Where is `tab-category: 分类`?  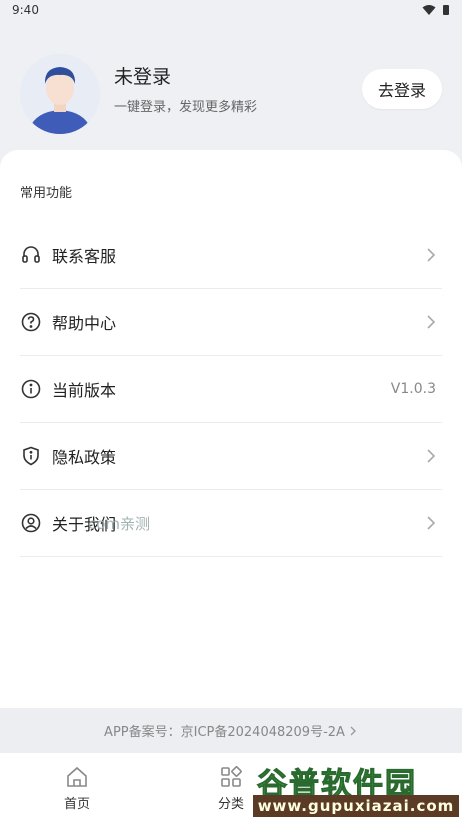
tab-category: 分类 is located at coordinates (231, 788).